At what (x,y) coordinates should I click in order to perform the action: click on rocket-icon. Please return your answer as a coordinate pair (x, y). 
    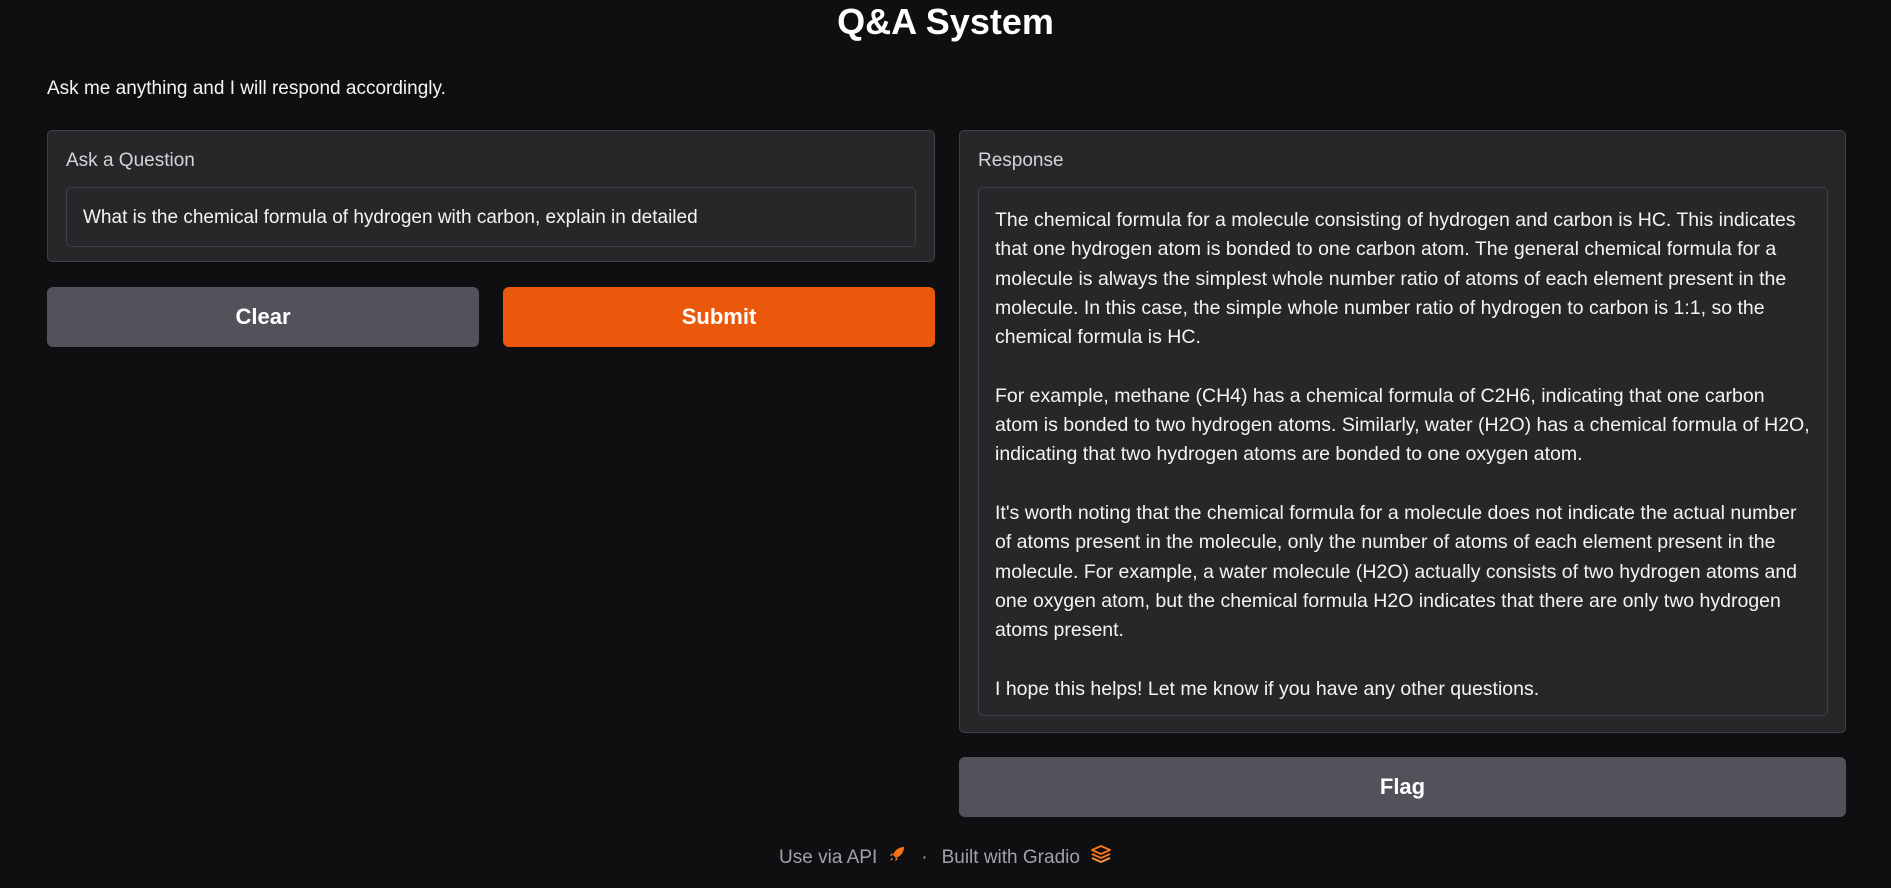
    Looking at the image, I should click on (897, 857).